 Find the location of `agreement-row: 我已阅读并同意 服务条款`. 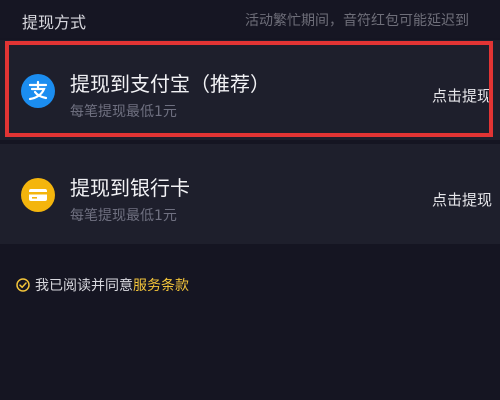

agreement-row: 我已阅读并同意 服务条款 is located at coordinates (102, 285).